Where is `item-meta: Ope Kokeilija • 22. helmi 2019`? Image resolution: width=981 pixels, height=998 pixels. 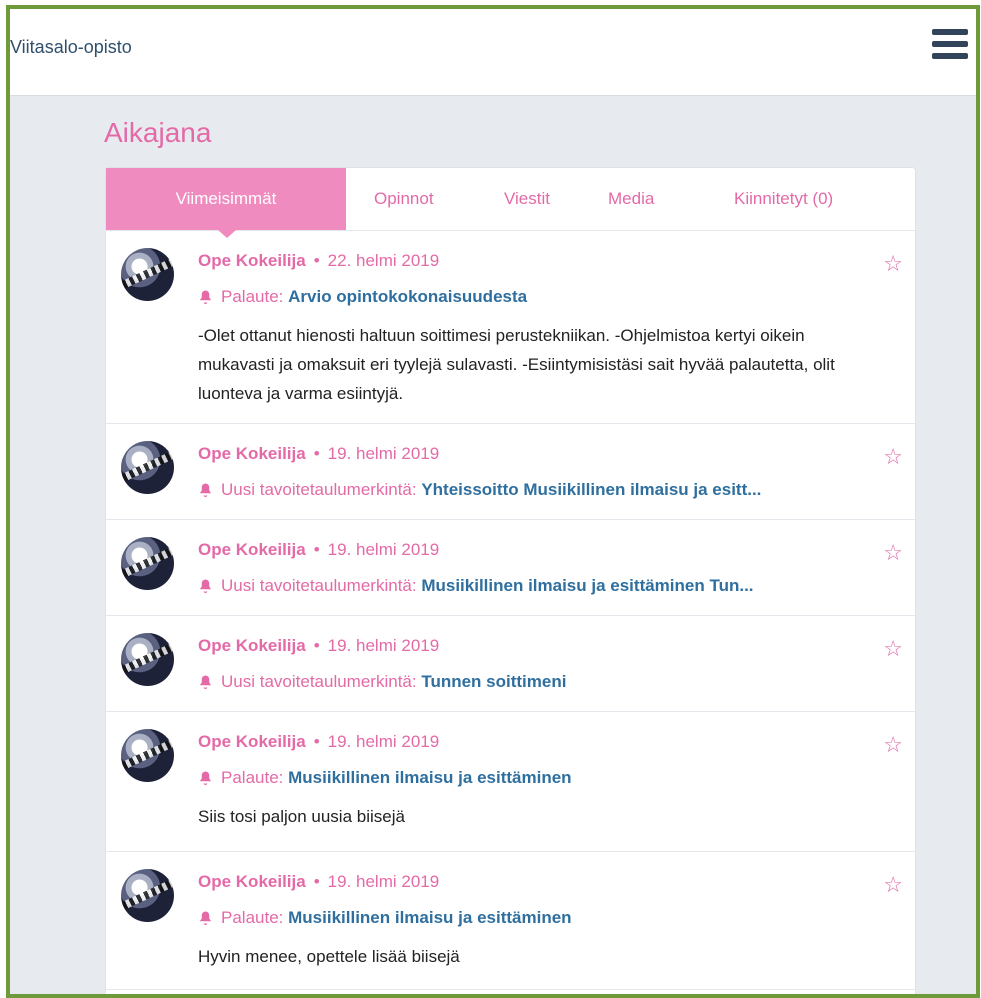 item-meta: Ope Kokeilija • 22. helmi 2019 is located at coordinates (319, 260).